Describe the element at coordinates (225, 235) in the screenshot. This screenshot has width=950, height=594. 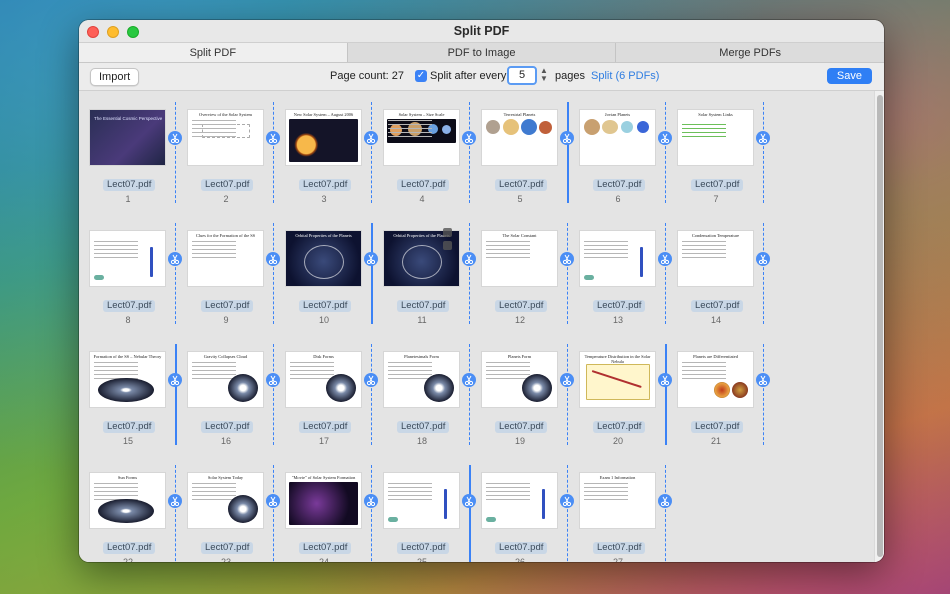
I see `thumbnail-title: Clues for the Formation of the SS` at that location.